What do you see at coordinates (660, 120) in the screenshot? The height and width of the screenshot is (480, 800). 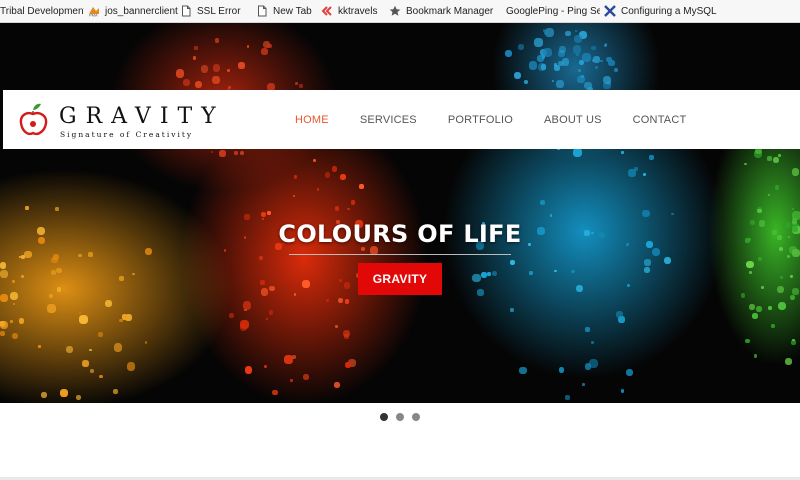 I see `nav-contact: CONTACT` at bounding box center [660, 120].